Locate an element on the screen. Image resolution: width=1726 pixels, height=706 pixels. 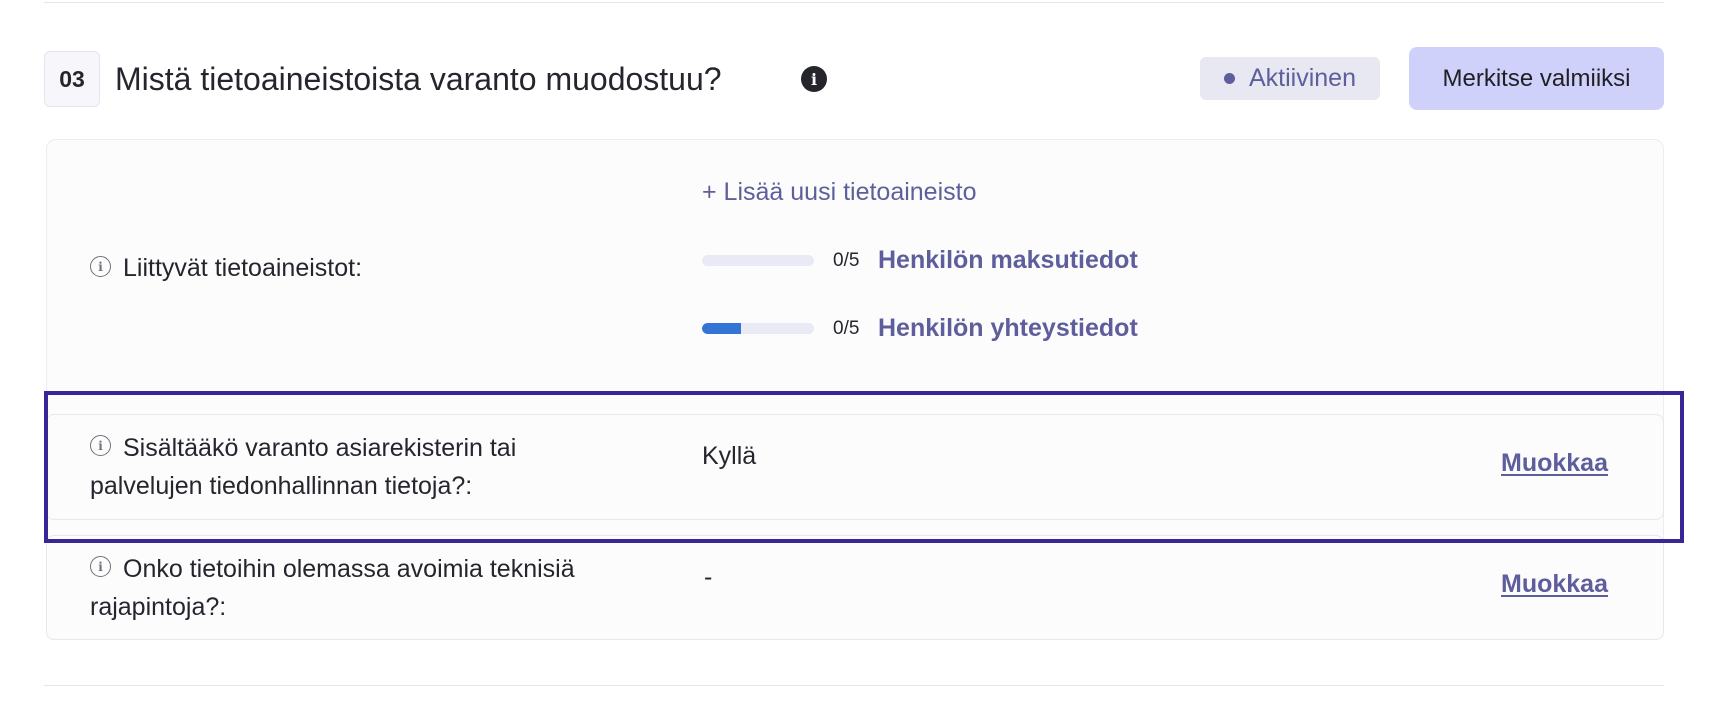
datasets-label: Liittyvät tietoaineistot: is located at coordinates (243, 268).